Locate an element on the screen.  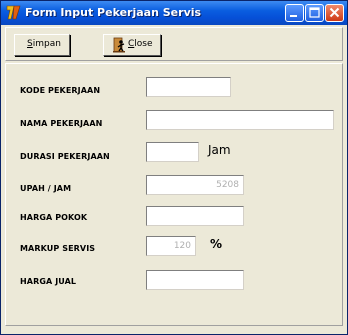
title-bar: Form Input Pekerjaan Servis is located at coordinates (174, 13).